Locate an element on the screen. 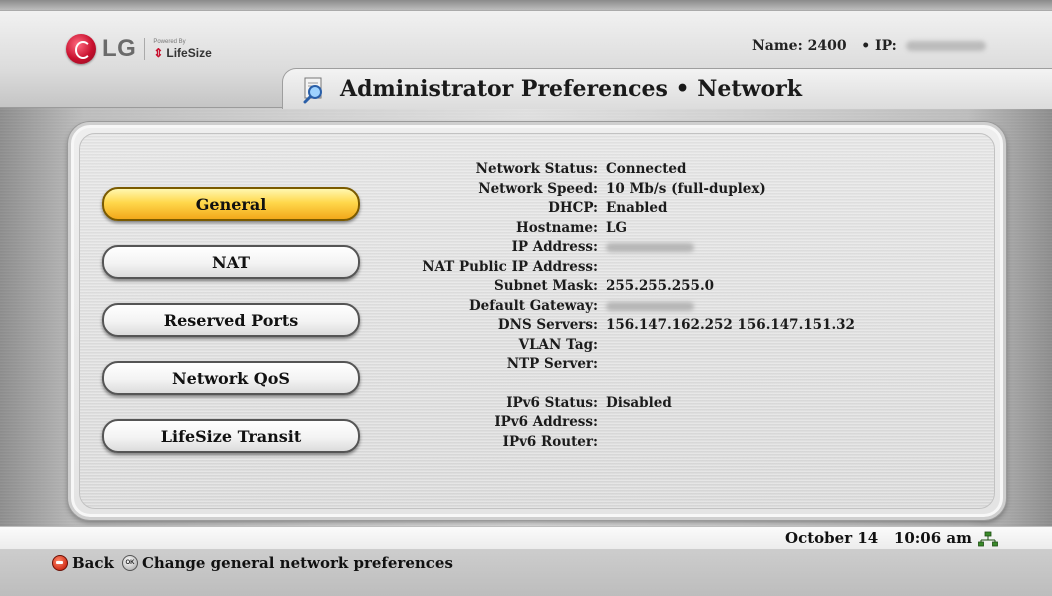 The height and width of the screenshot is (596, 1052). device-name: 2400 is located at coordinates (827, 46).